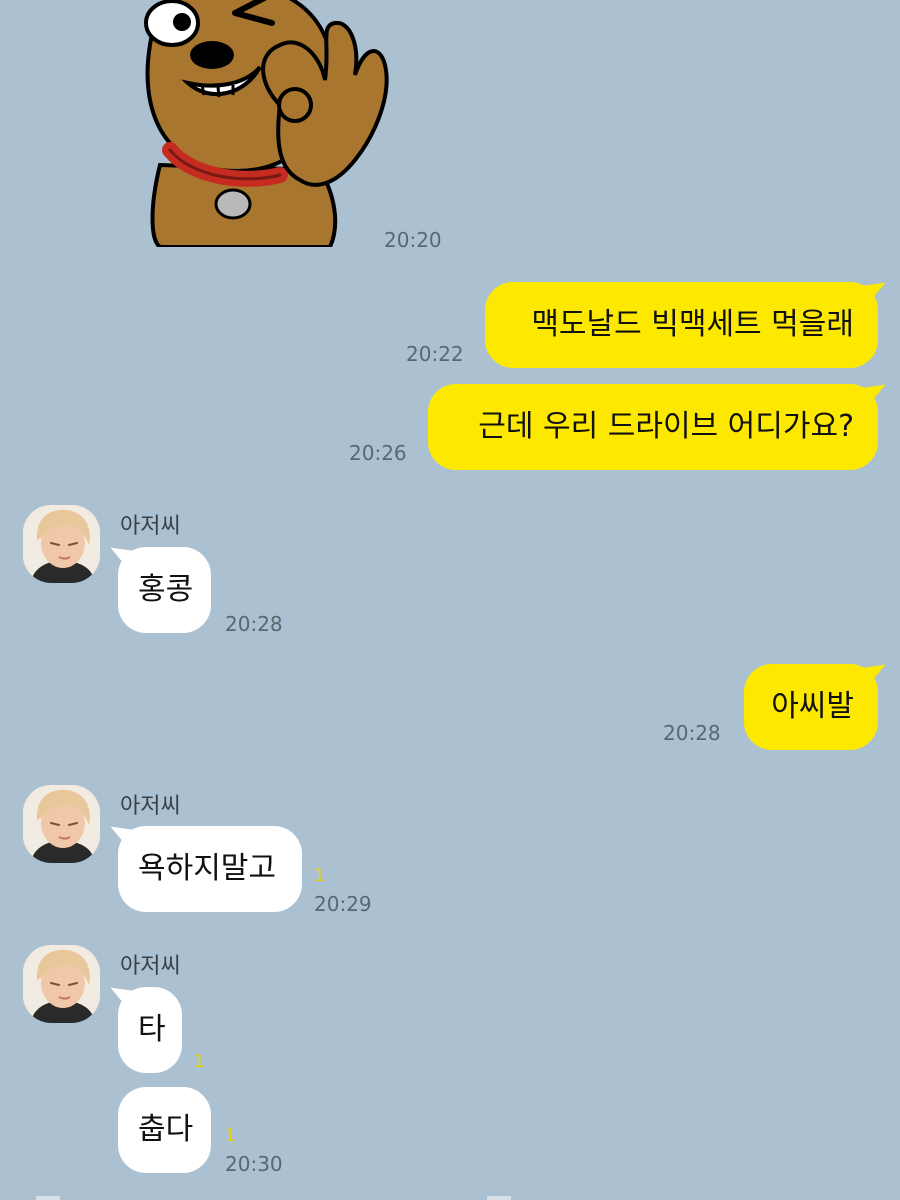 This screenshot has height=1200, width=900. I want to click on my-message-bubble: 맥도날드 빅맥세트 먹을래, so click(681, 325).